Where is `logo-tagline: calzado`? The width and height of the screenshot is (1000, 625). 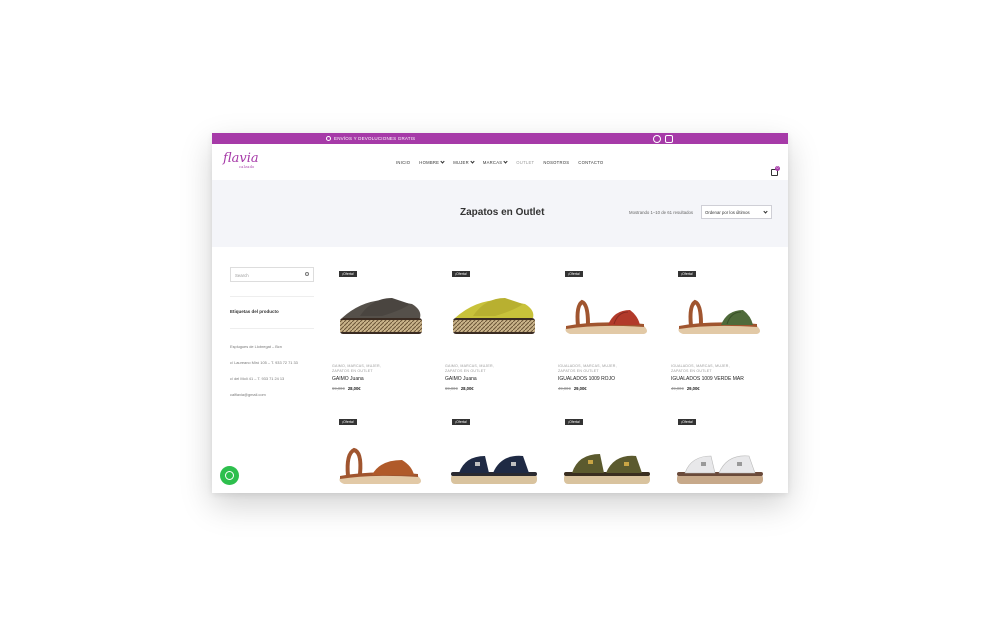
logo-tagline: calzado is located at coordinates (247, 167).